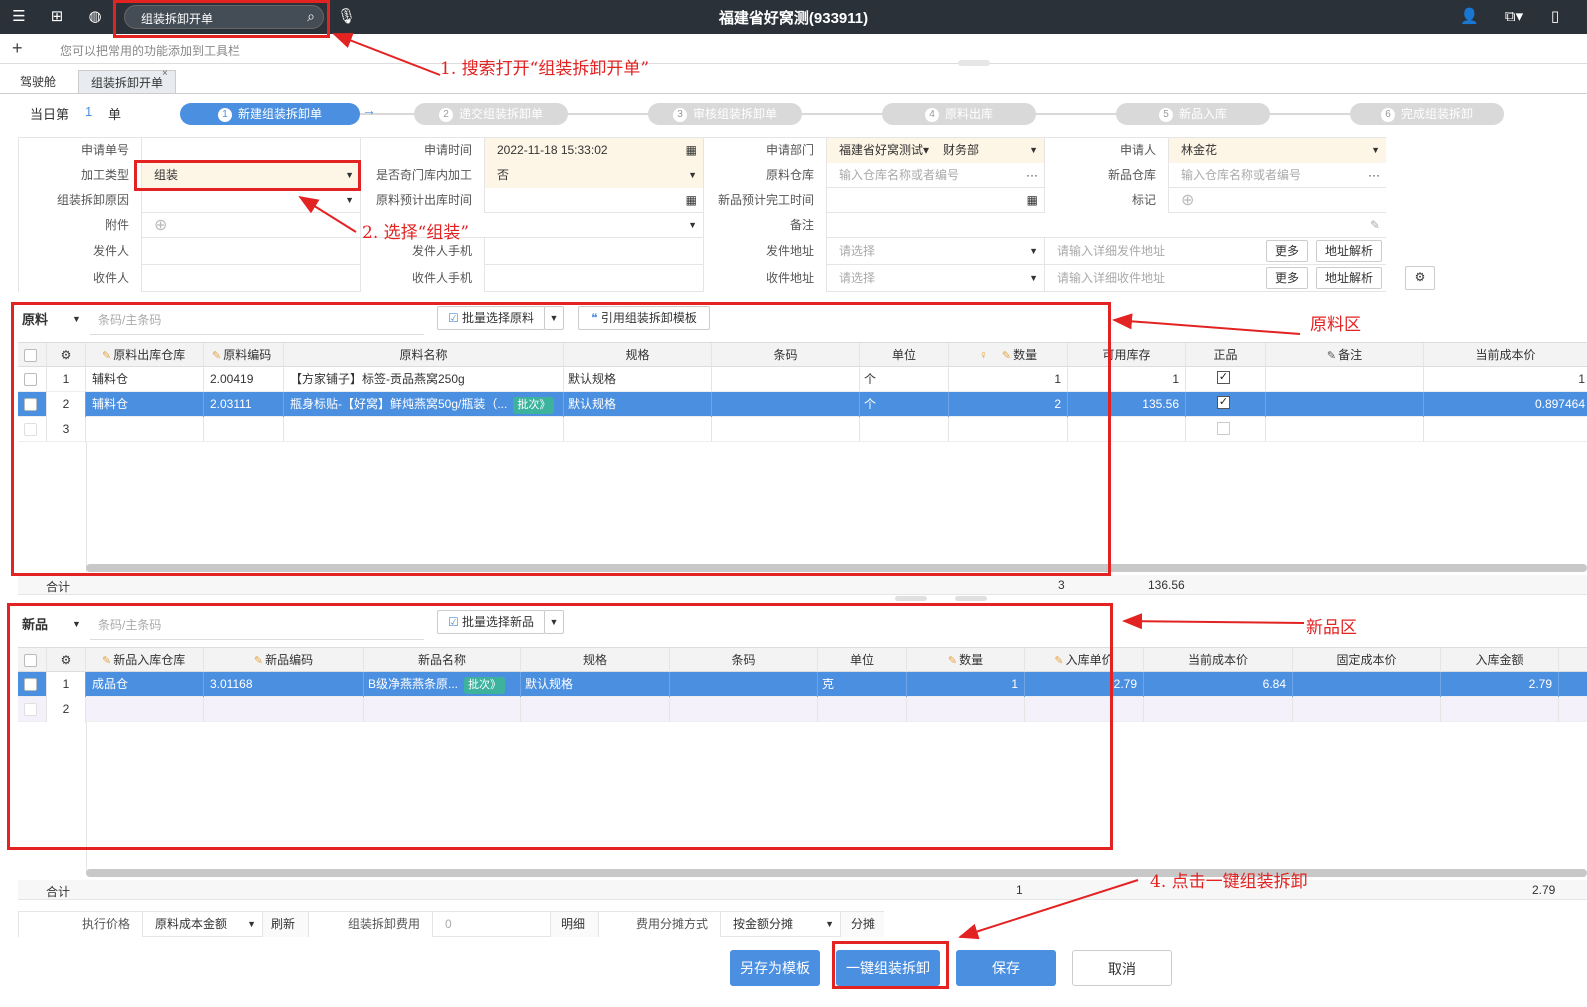 Image resolution: width=1587 pixels, height=1007 pixels. Describe the element at coordinates (1335, 325) in the screenshot. I see `annotation-raw-area: 原料区` at that location.